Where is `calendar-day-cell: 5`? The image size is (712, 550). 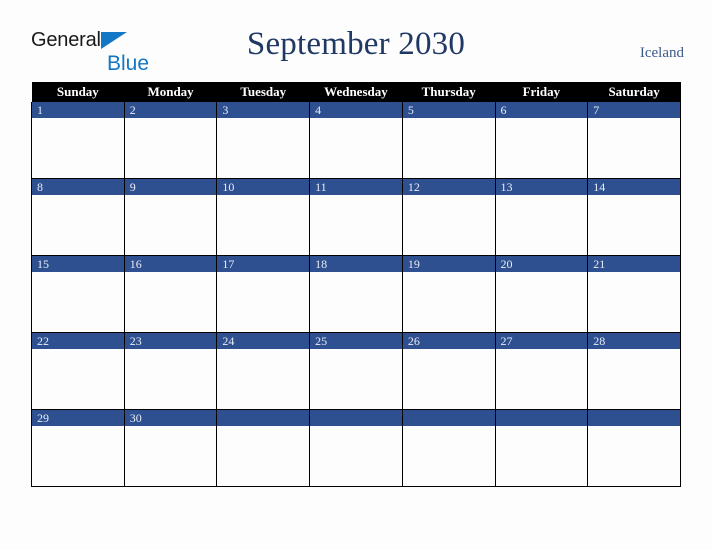
calendar-day-cell: 5 is located at coordinates (448, 140).